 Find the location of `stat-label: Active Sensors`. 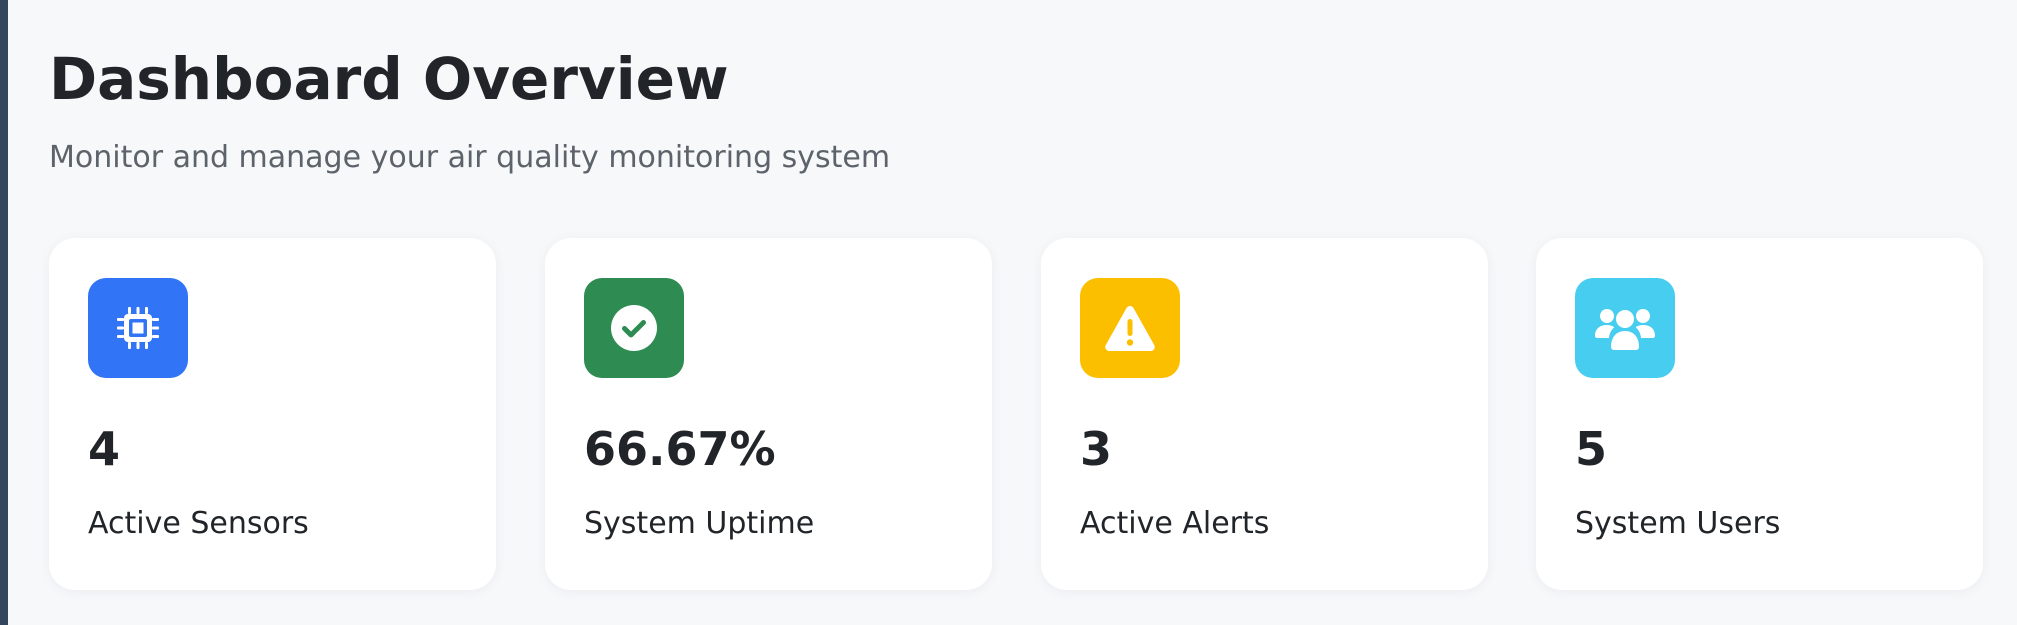

stat-label: Active Sensors is located at coordinates (198, 523).